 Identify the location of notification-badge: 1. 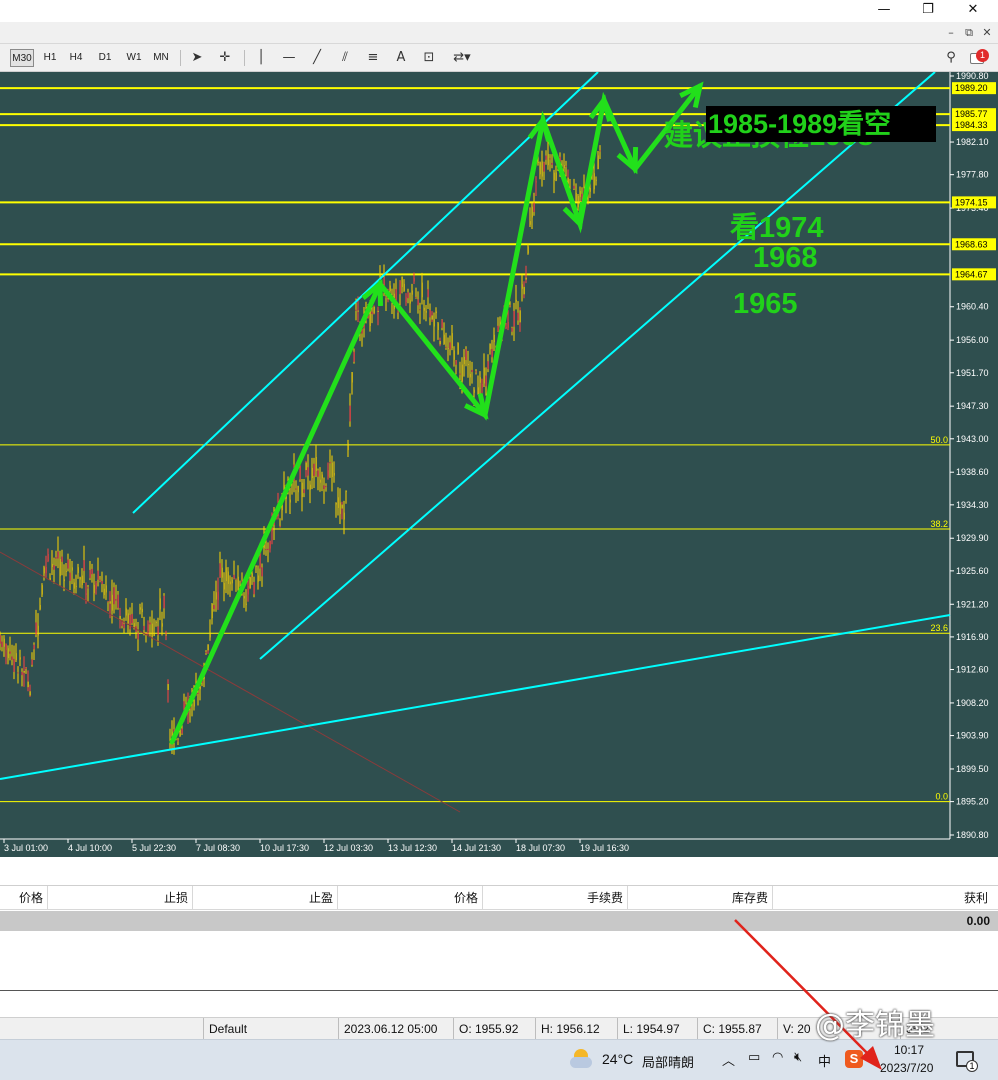
(982, 55).